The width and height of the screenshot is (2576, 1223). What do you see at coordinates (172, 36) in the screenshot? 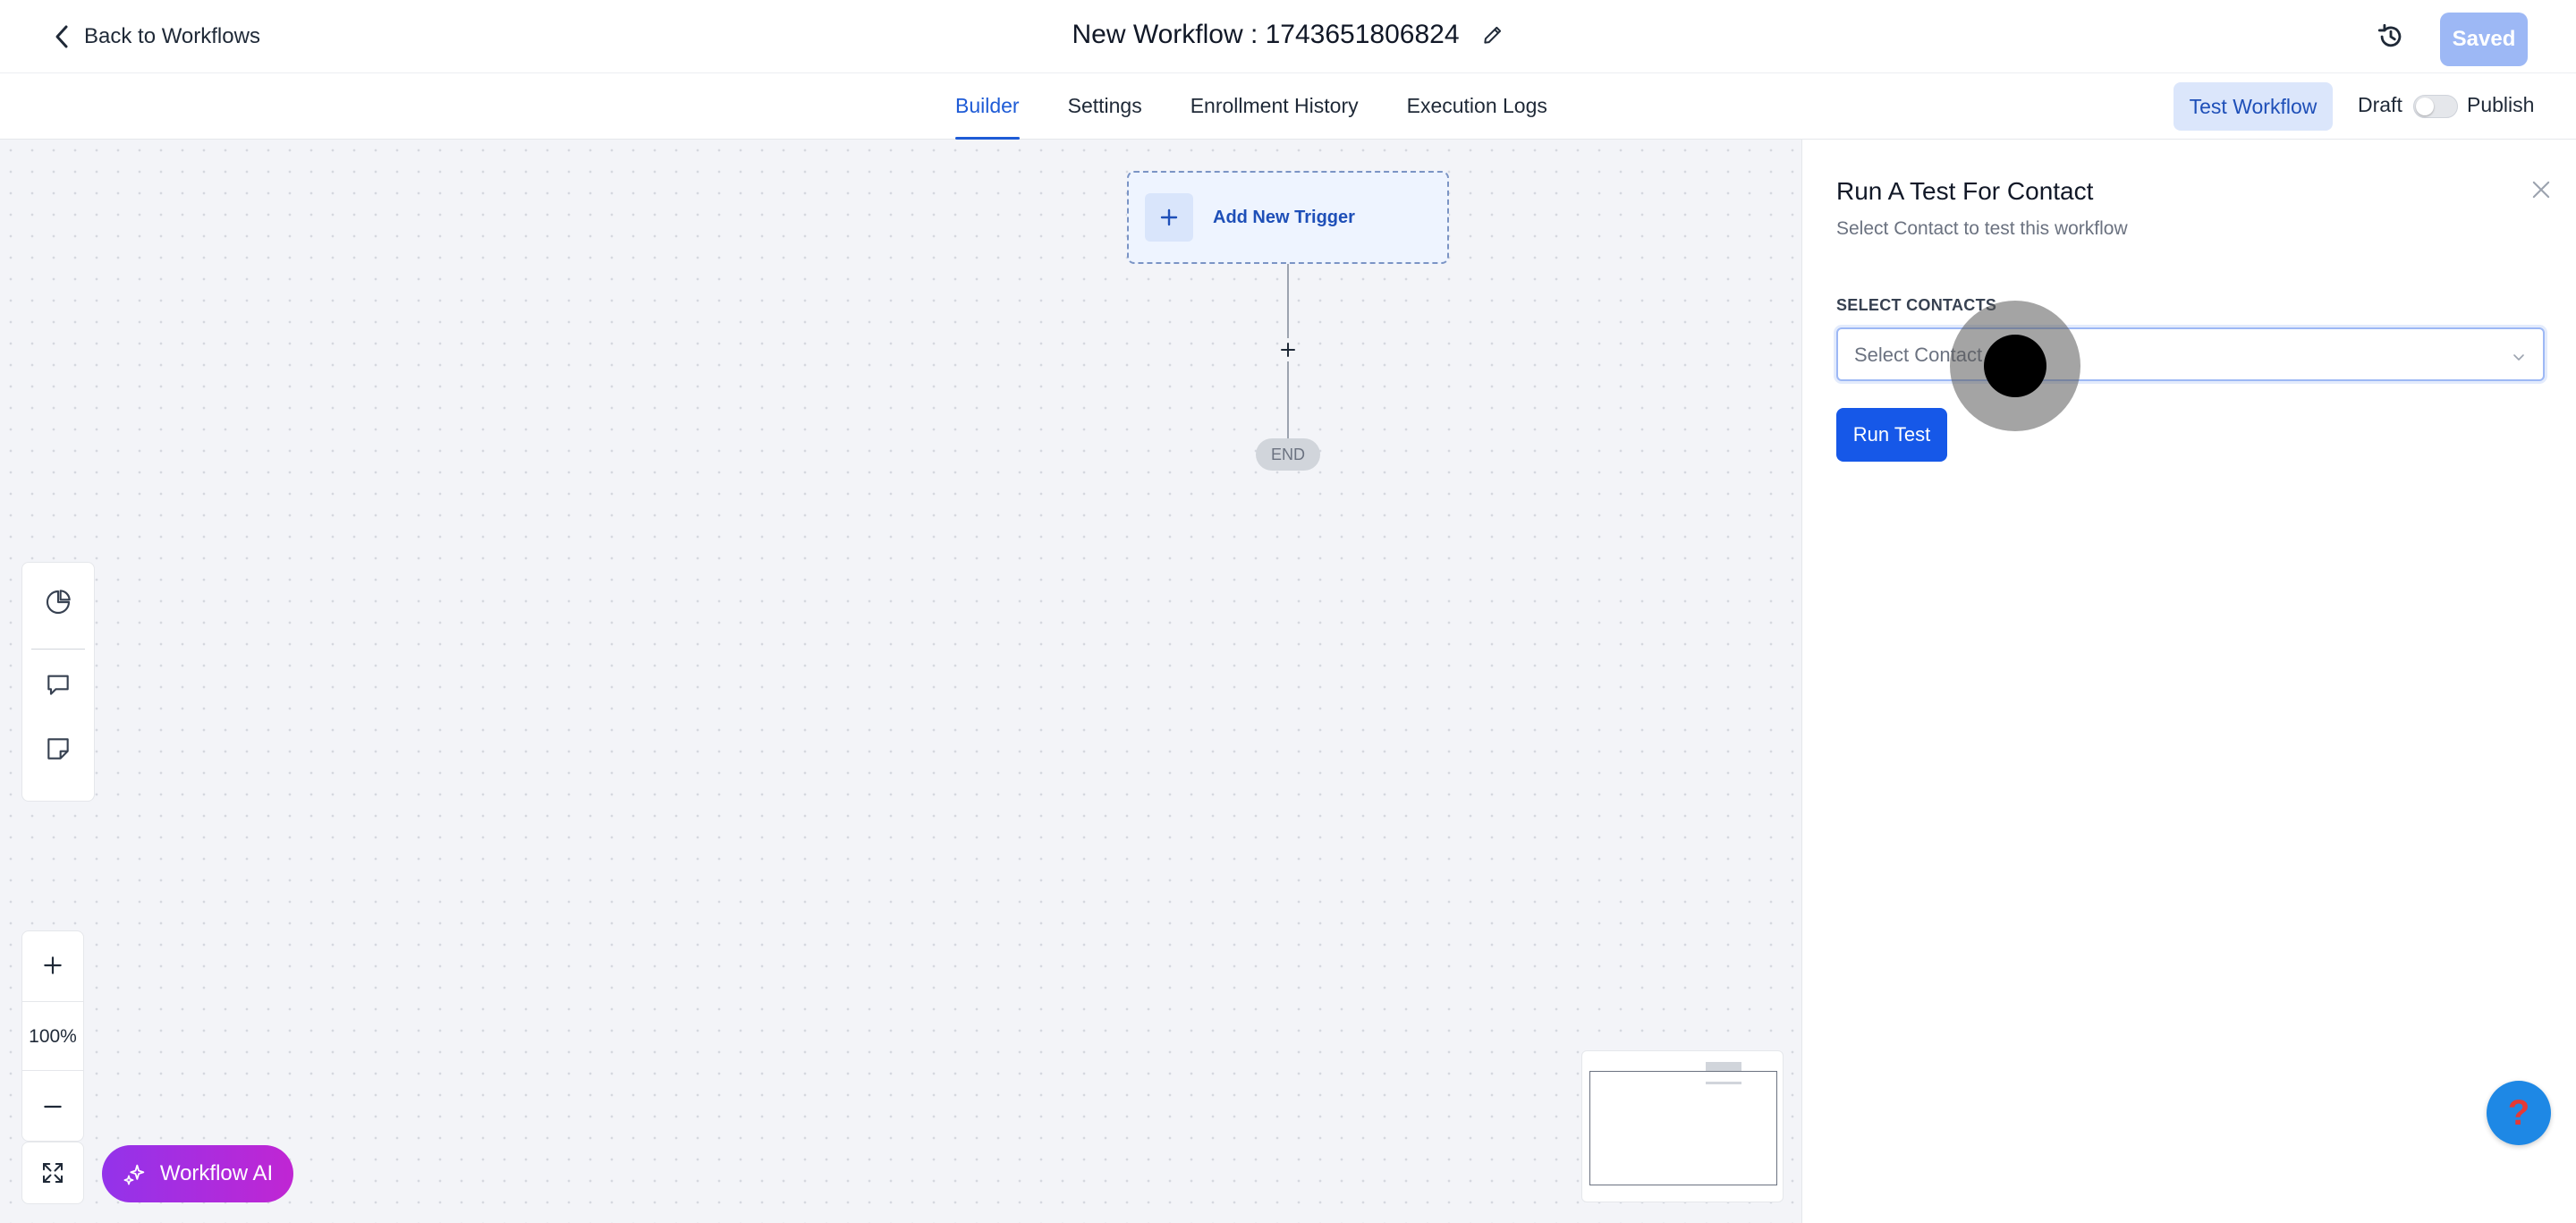
I see `back-label: Back to Workflows` at bounding box center [172, 36].